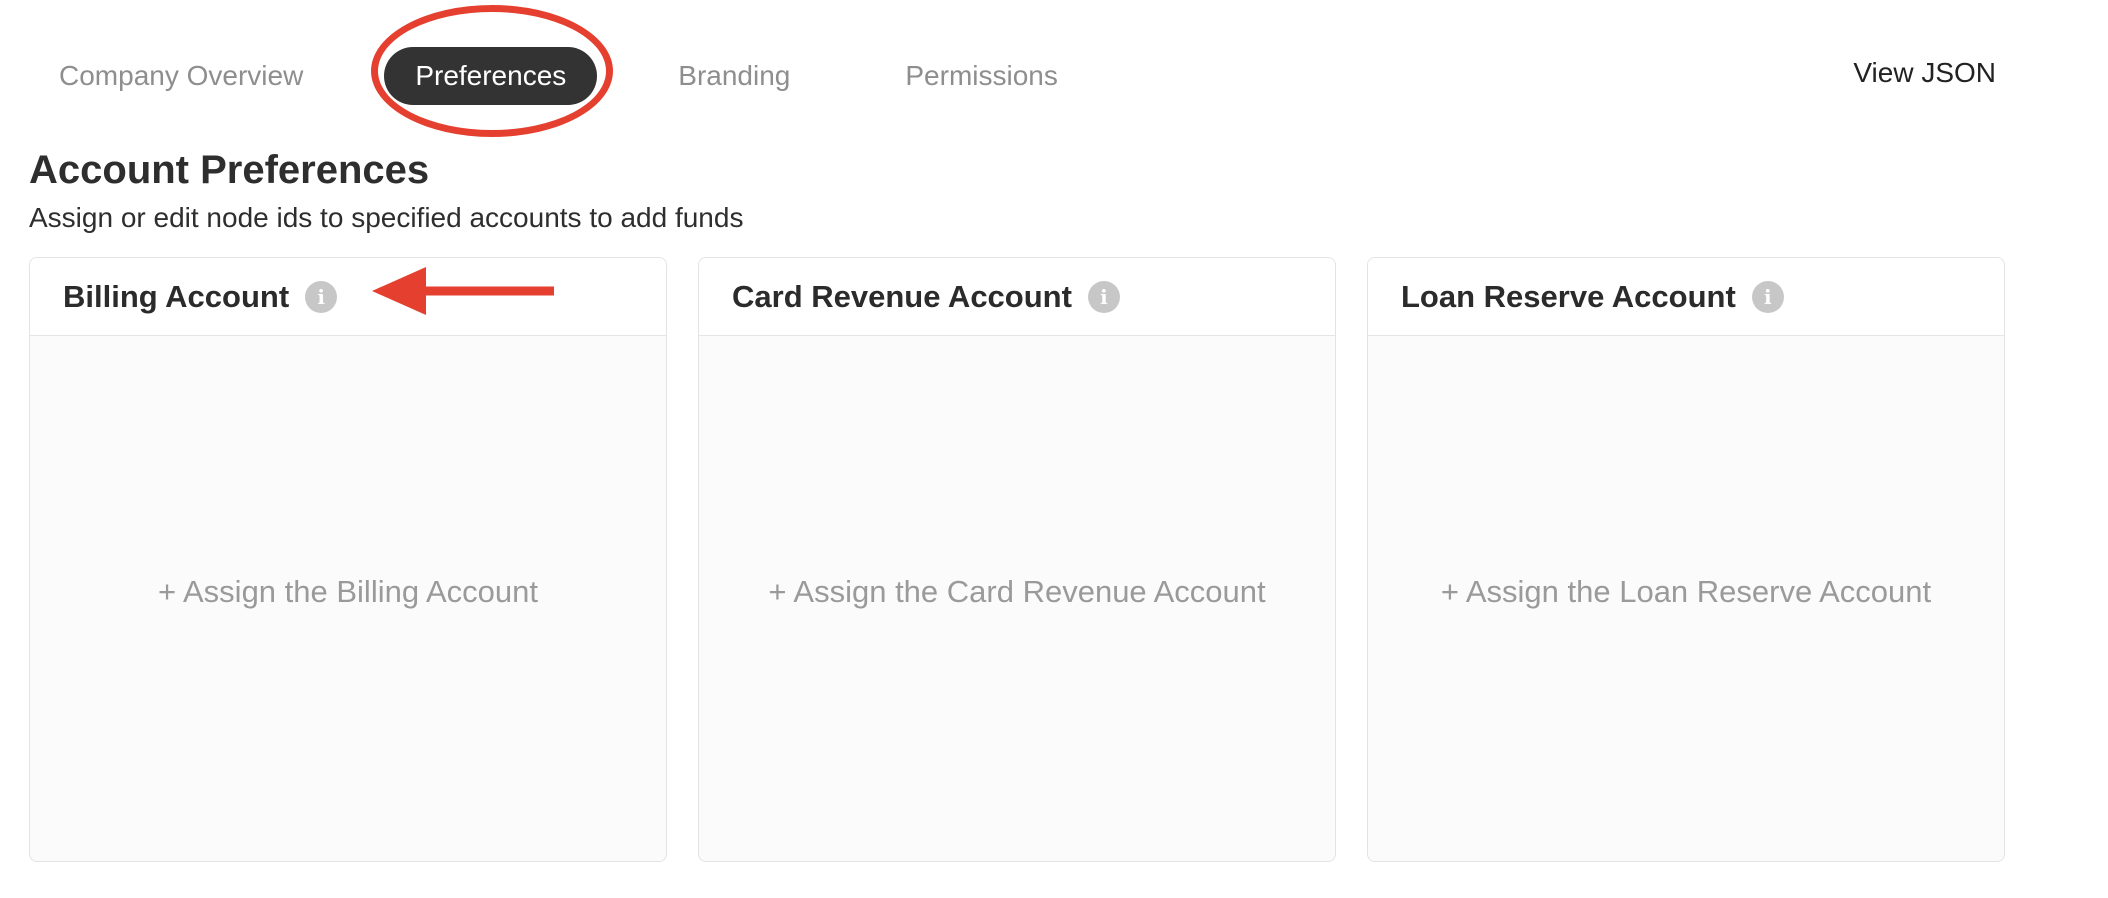  Describe the element at coordinates (491, 76) in the screenshot. I see `tab-preferences: Preferences` at that location.